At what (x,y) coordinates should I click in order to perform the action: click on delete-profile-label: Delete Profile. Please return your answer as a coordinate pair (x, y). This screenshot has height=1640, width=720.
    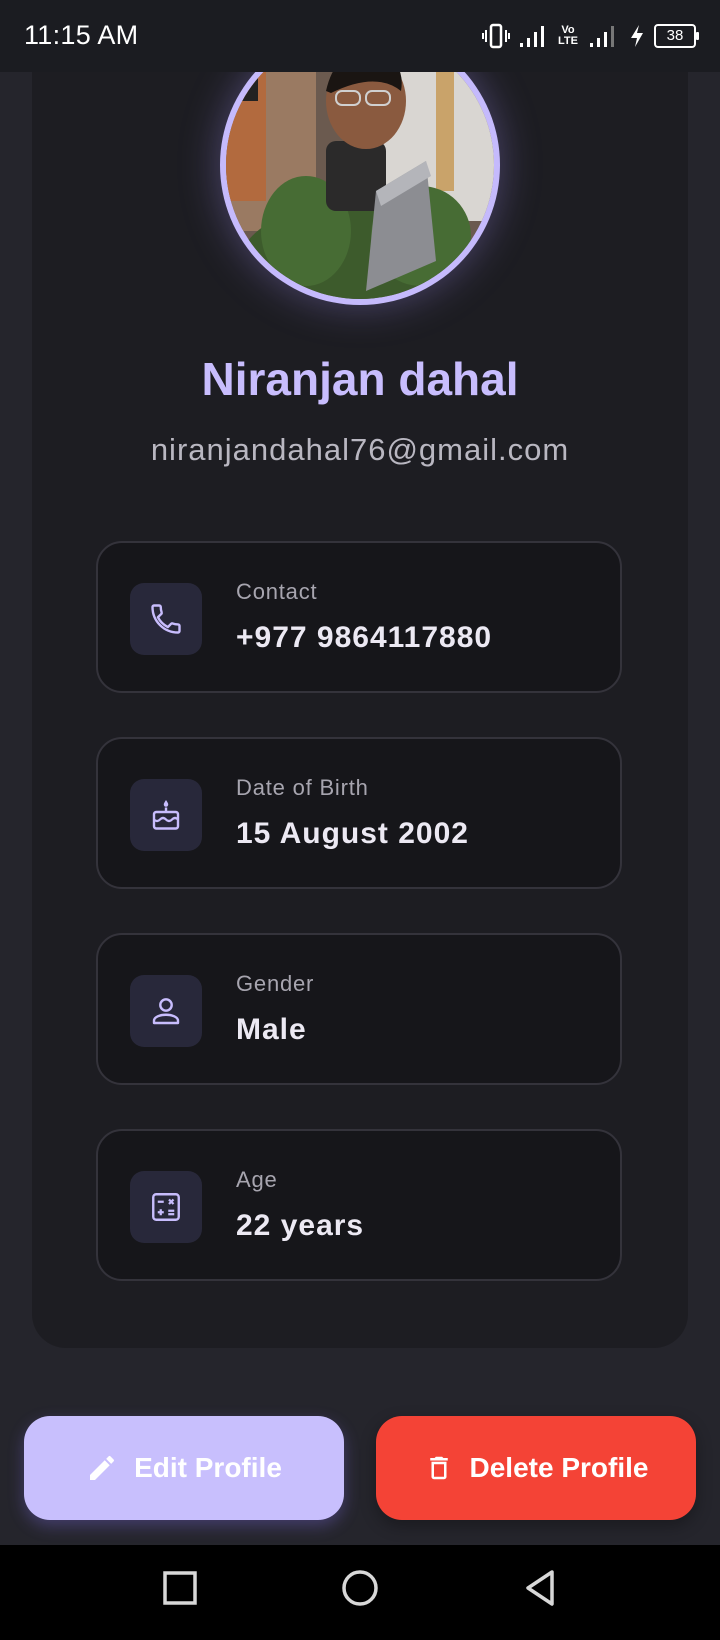
    Looking at the image, I should click on (559, 1467).